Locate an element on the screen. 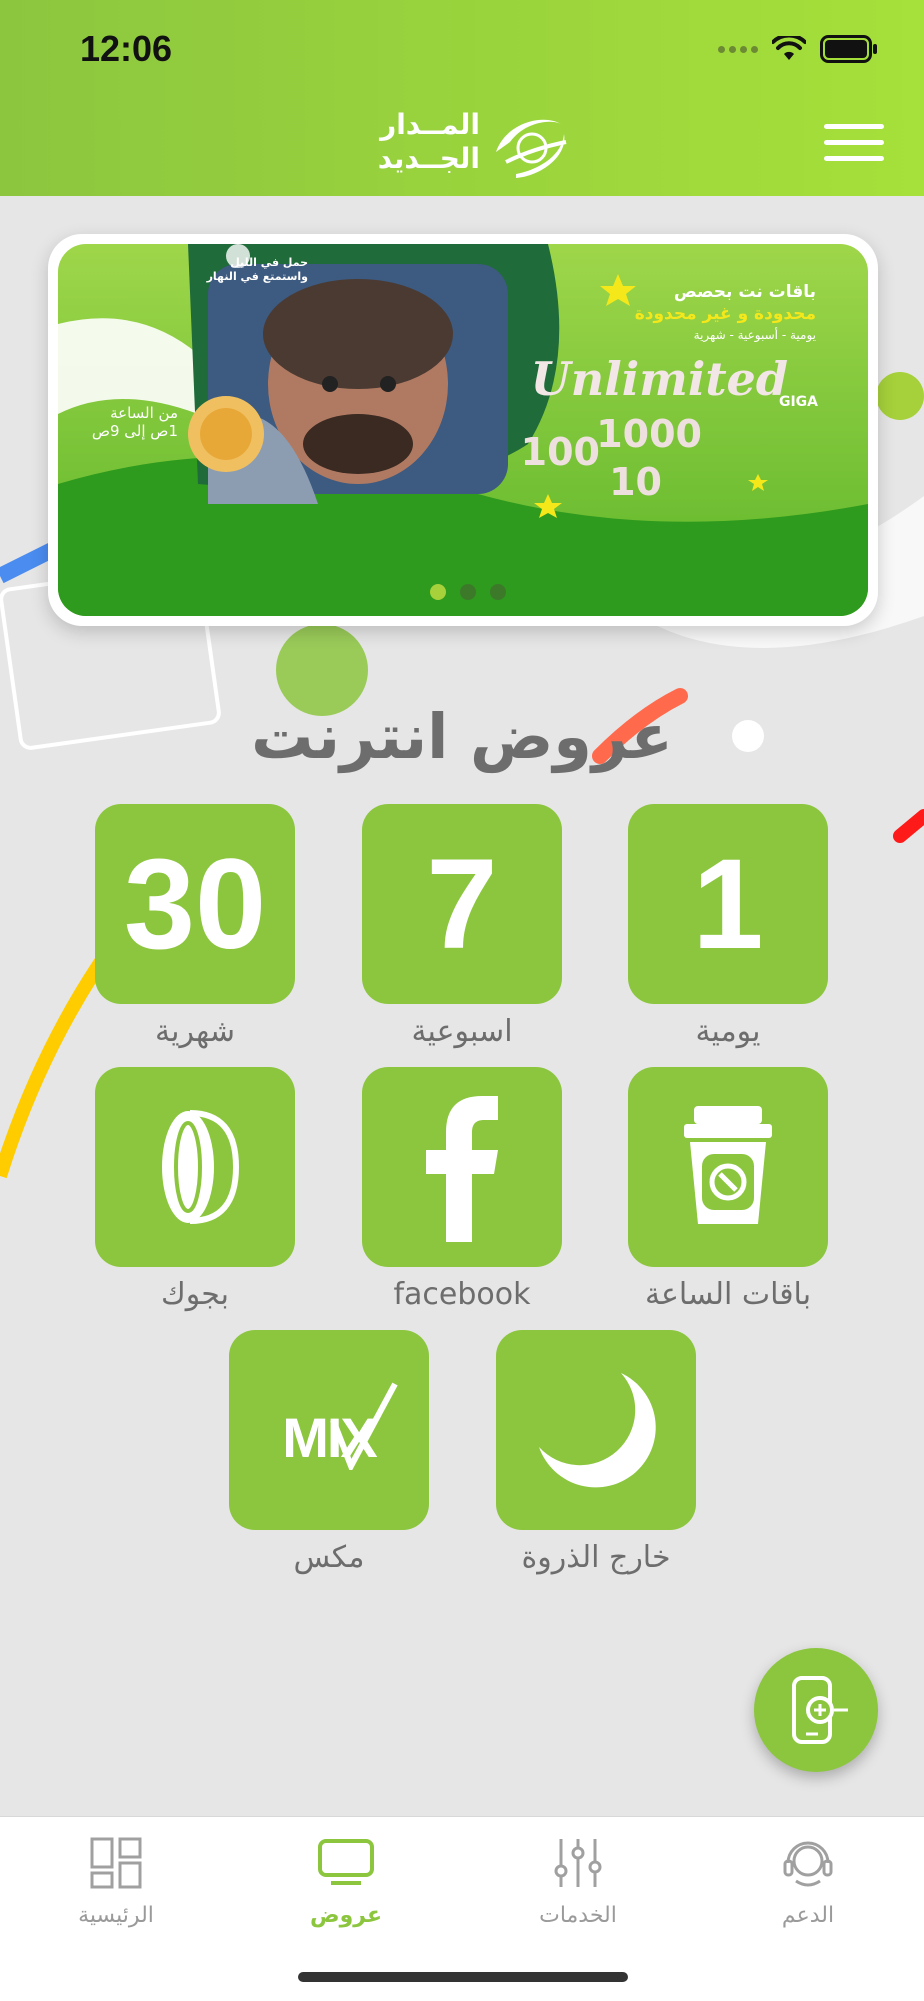 This screenshot has height=2001, width=924. offer-tile-facebook-box is located at coordinates (462, 1167).